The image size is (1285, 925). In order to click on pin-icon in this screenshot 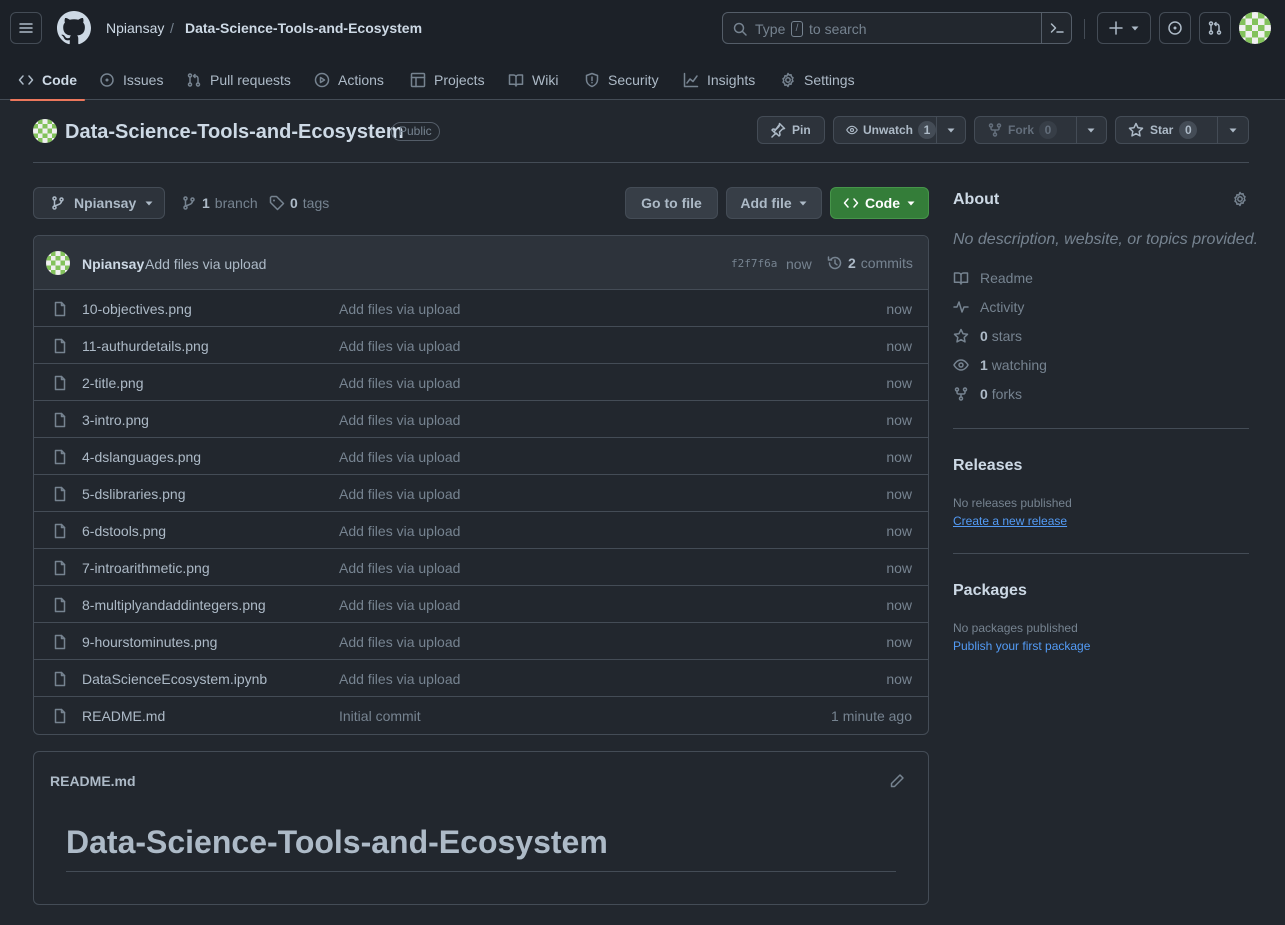, I will do `click(778, 130)`.